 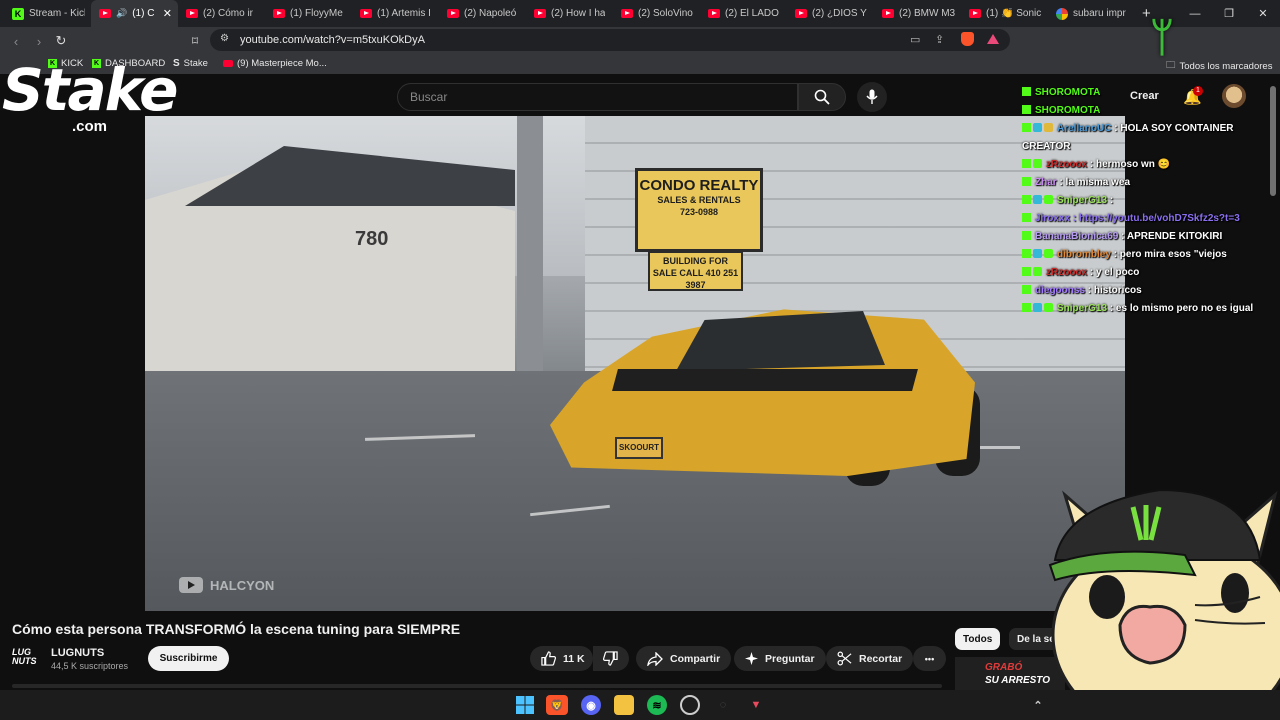 I want to click on tab-label: (1) 👏 Sonic, so click(x=1014, y=13).